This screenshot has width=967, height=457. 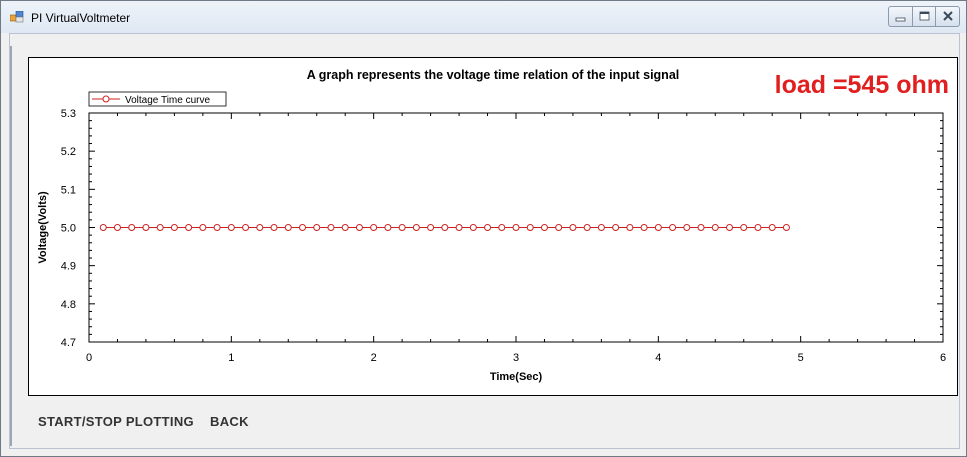 I want to click on load-annotation: load =545 ohm, so click(x=862, y=85).